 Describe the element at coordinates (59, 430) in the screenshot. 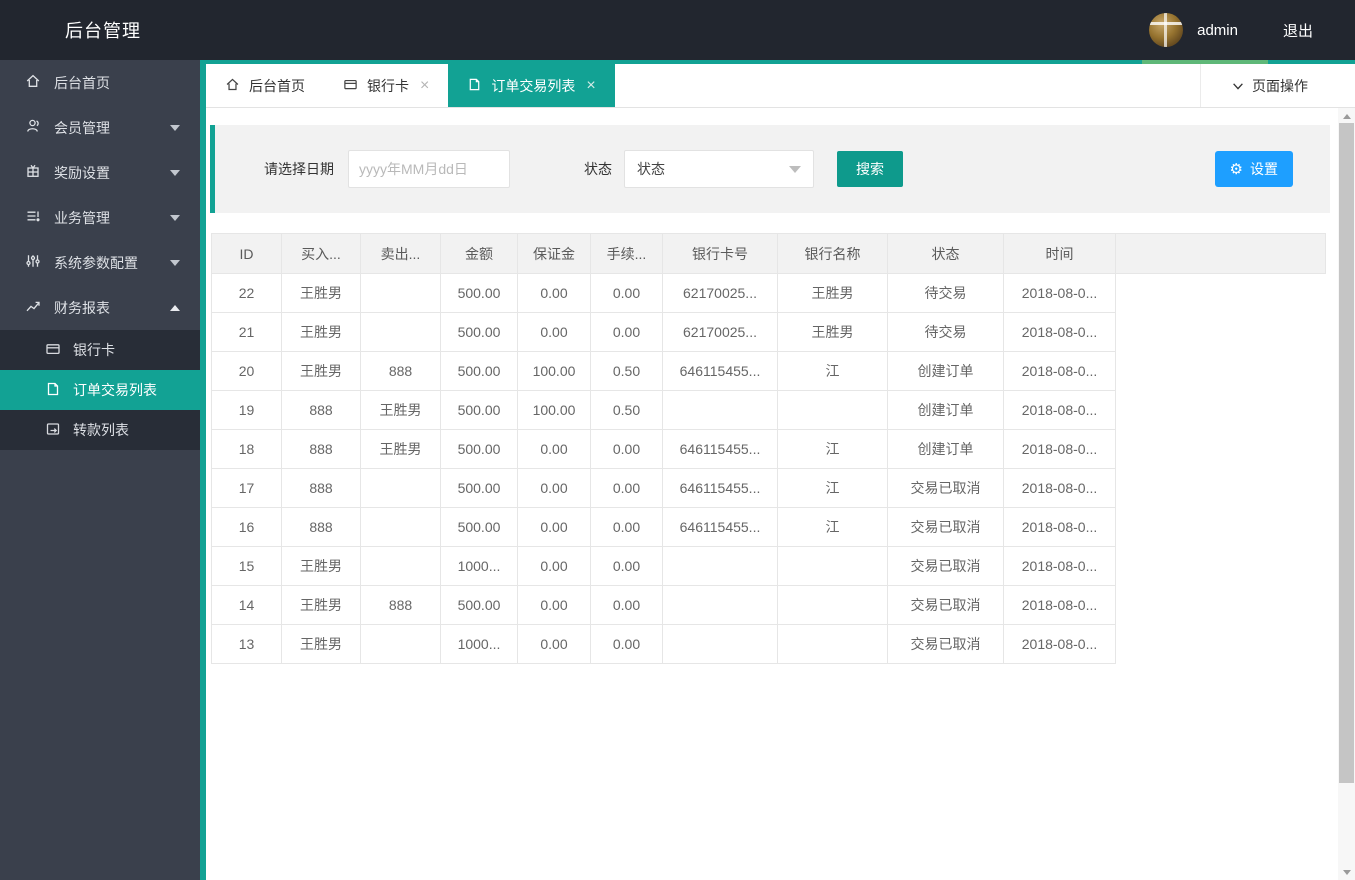

I see `transfer-icon` at that location.